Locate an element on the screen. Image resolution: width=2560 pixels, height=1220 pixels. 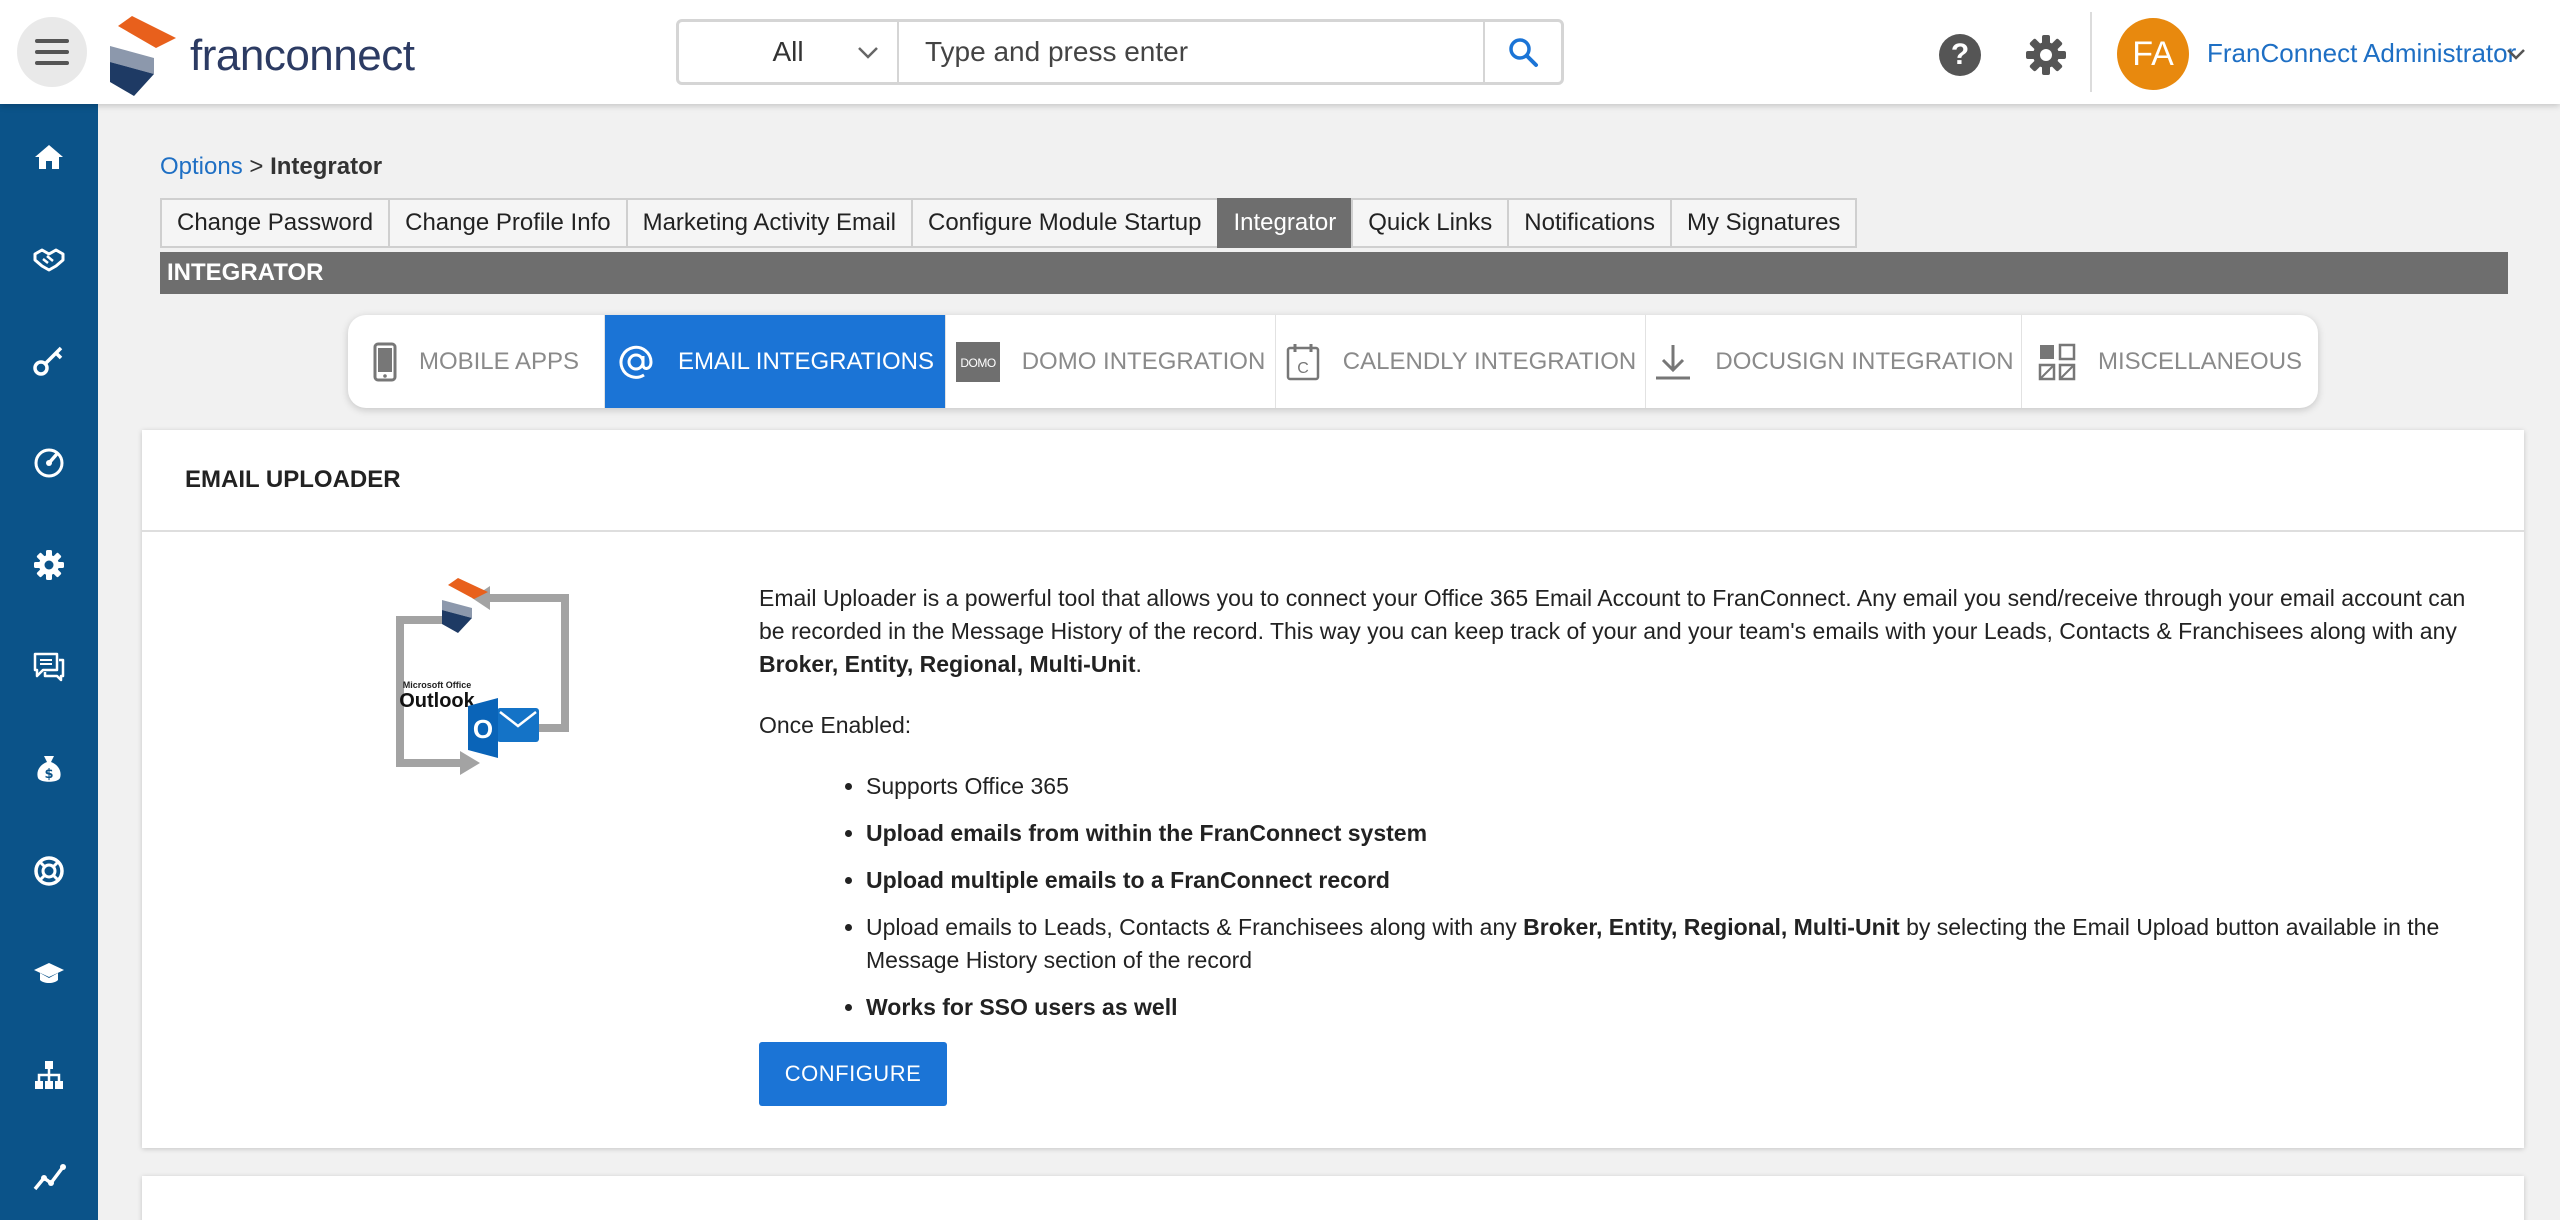
domo-logo-icon: DOMO is located at coordinates (977, 361).